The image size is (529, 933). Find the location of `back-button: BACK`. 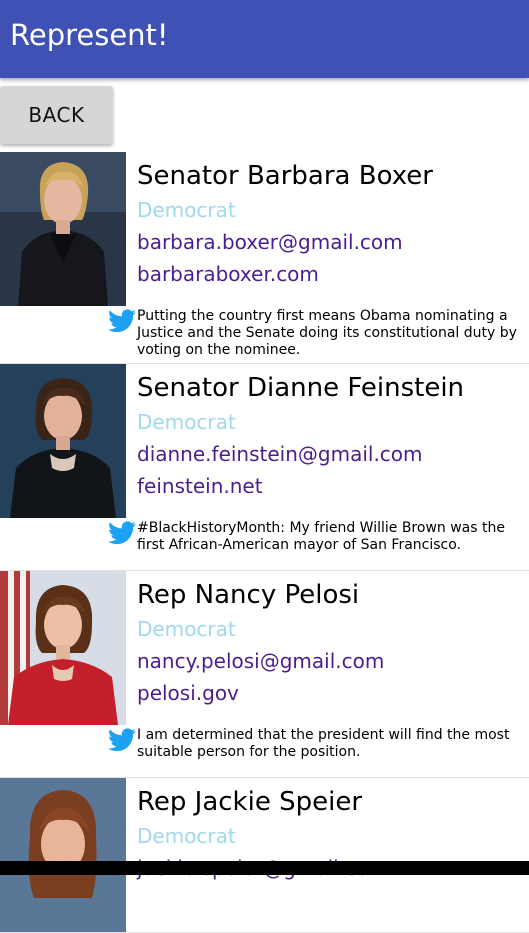

back-button: BACK is located at coordinates (56, 115).